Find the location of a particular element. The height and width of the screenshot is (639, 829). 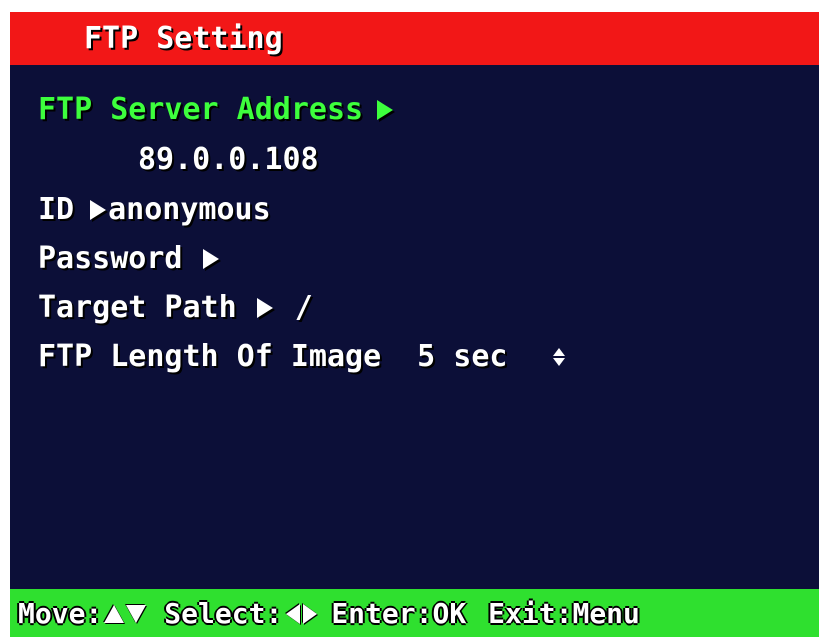

menu-item-ftp-length-of-image: FTP Length Of Image 5 sec is located at coordinates (302, 357).